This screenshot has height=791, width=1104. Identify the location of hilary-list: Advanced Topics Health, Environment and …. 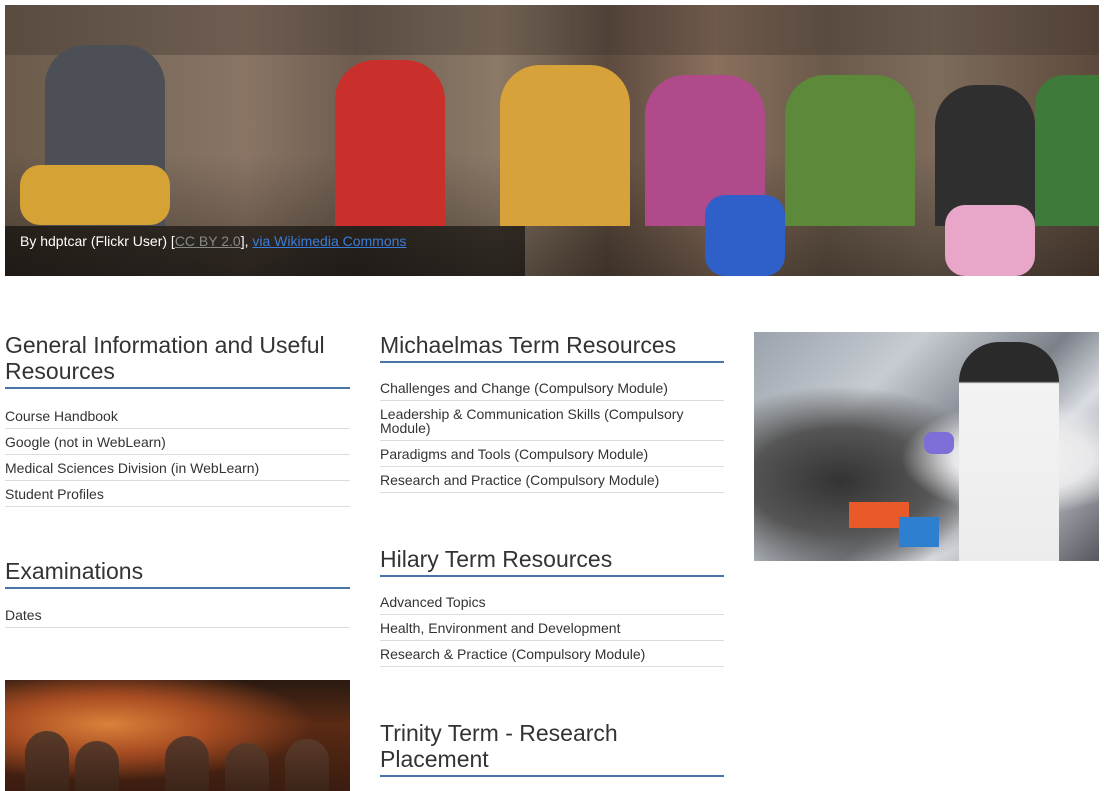
(552, 628).